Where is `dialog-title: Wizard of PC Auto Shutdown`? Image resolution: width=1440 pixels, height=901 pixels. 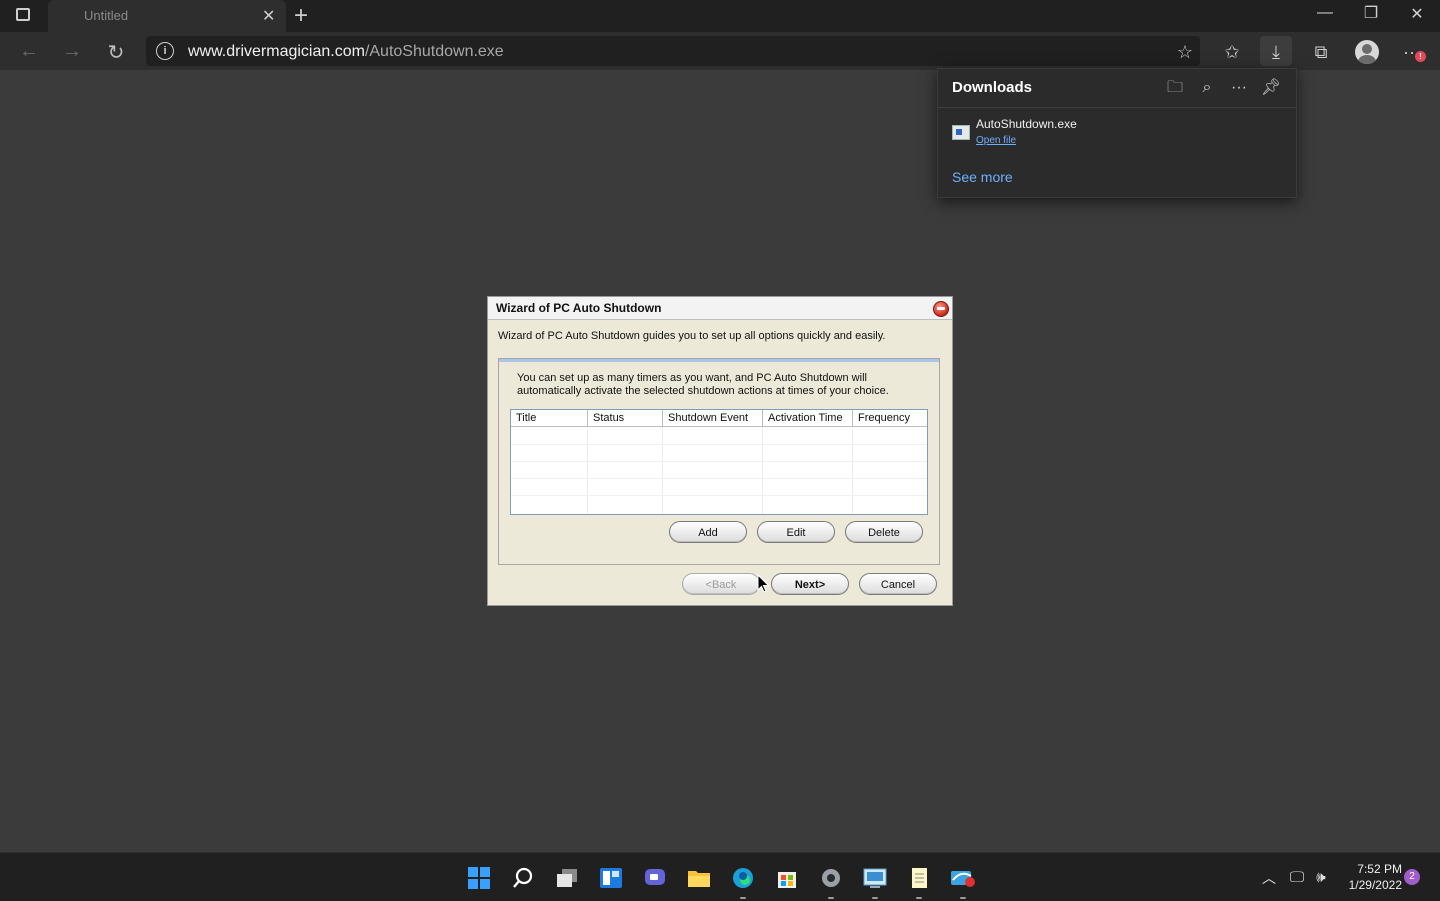
dialog-title: Wizard of PC Auto Shutdown is located at coordinates (579, 308).